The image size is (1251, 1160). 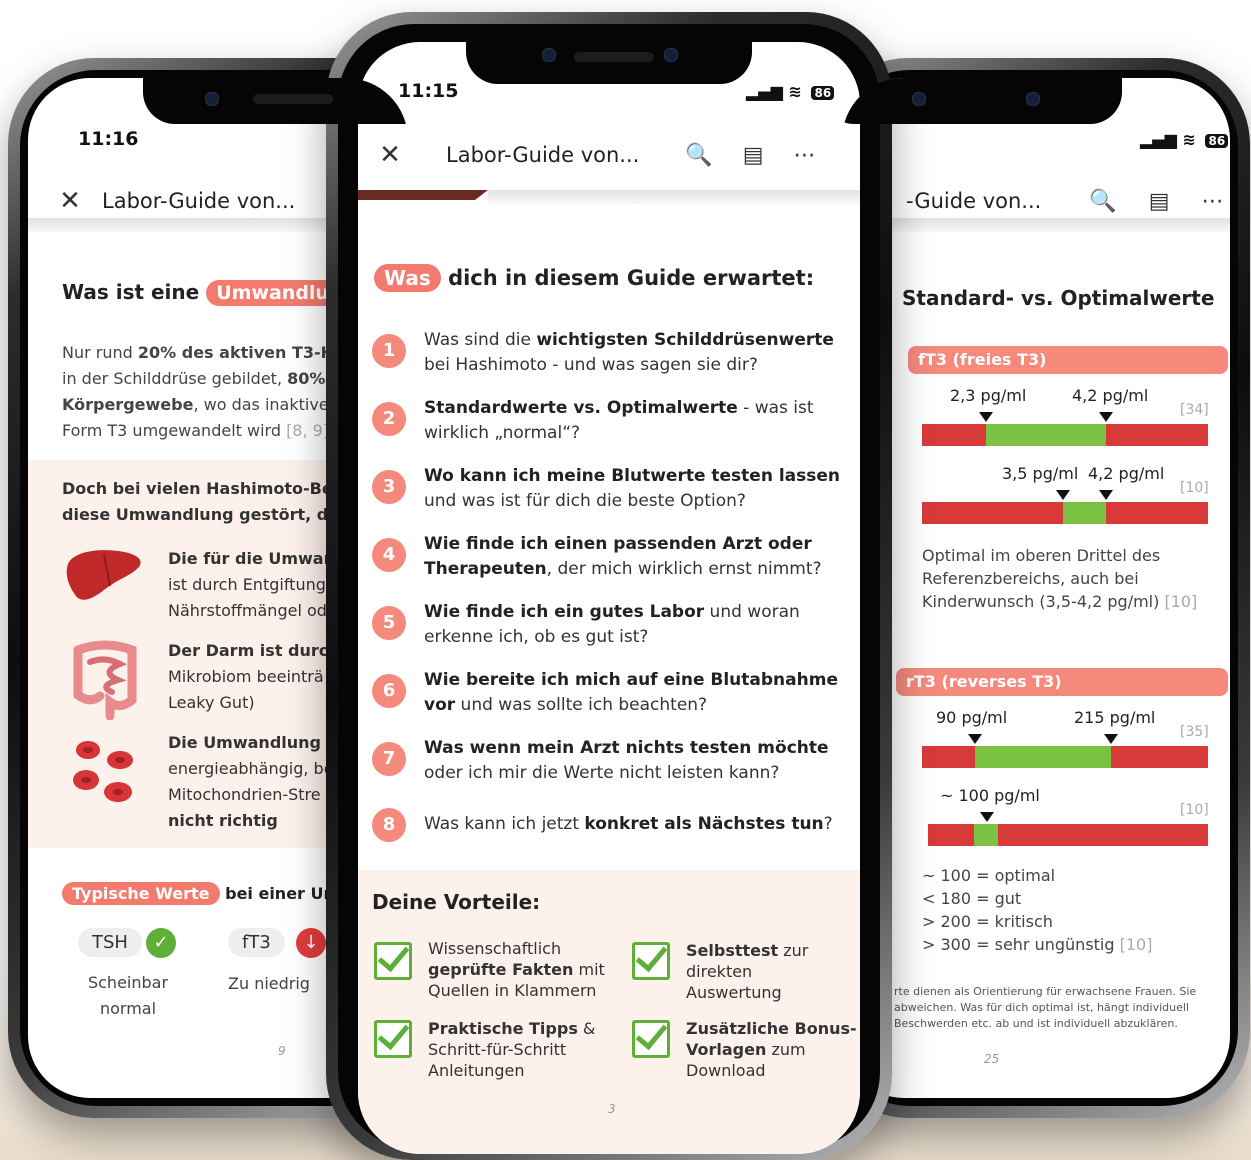 I want to click on center-notch, so click(x=609, y=63).